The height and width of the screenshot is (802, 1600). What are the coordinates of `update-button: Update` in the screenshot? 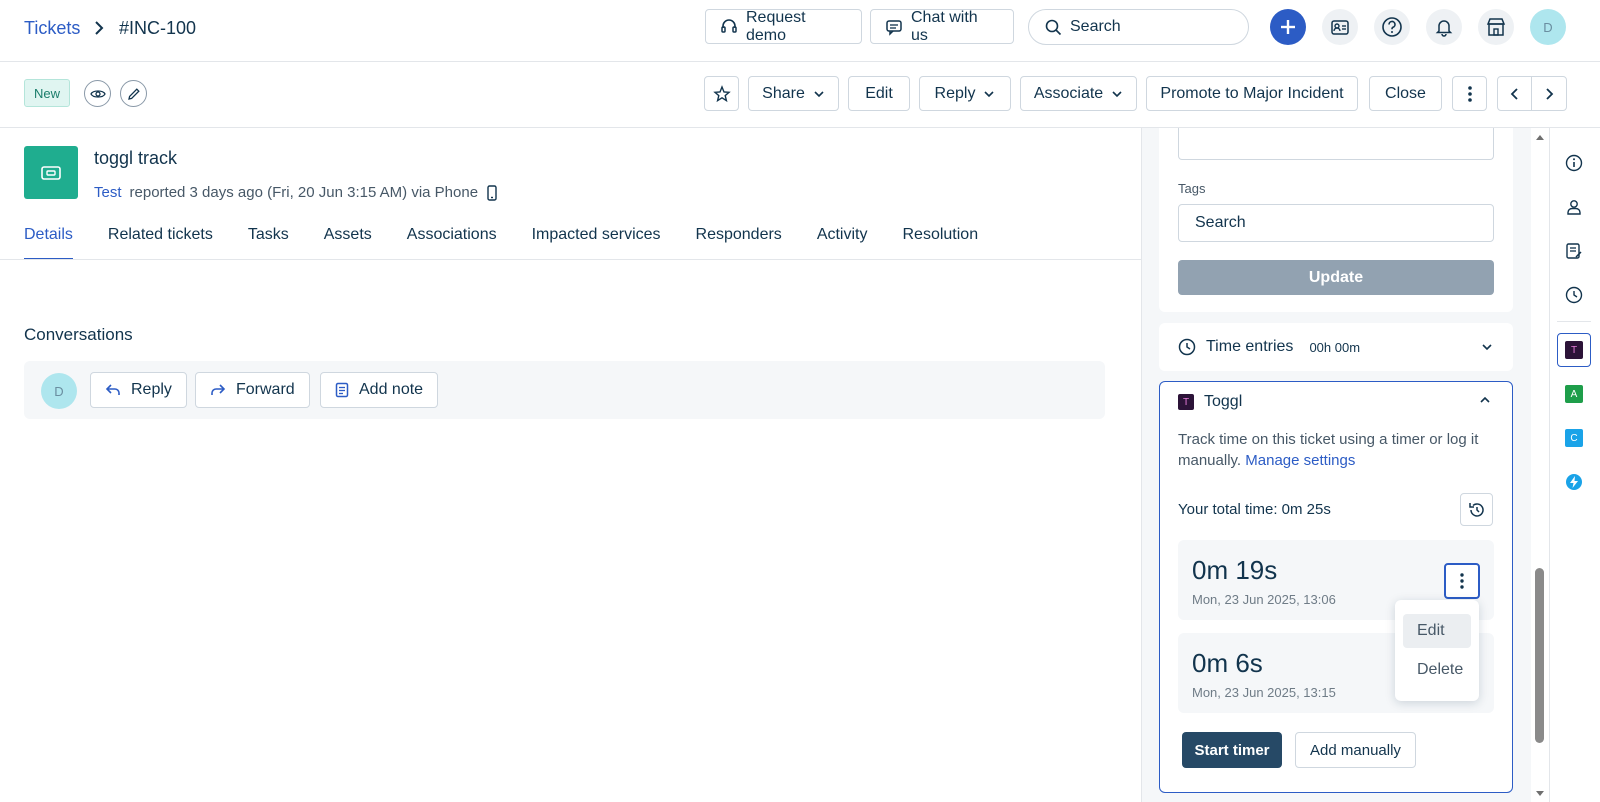 It's located at (1336, 277).